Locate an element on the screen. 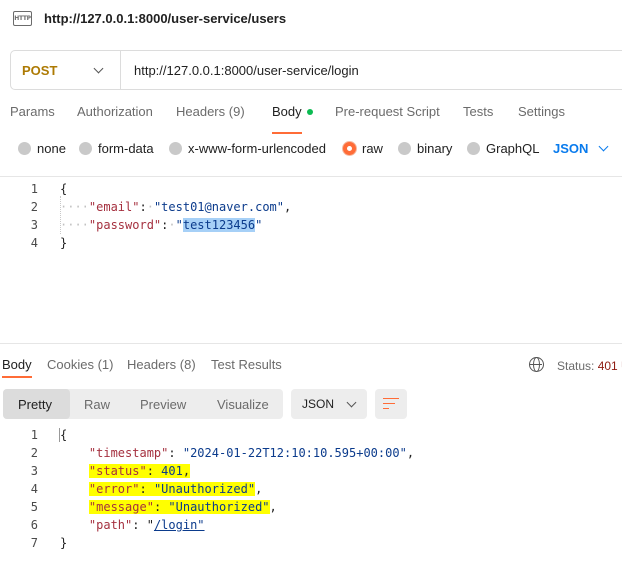  radio-raw: raw is located at coordinates (363, 148).